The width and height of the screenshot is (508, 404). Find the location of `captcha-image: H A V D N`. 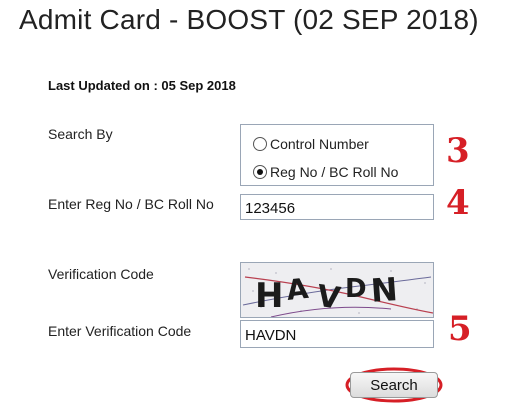

captcha-image: H A V D N is located at coordinates (337, 290).